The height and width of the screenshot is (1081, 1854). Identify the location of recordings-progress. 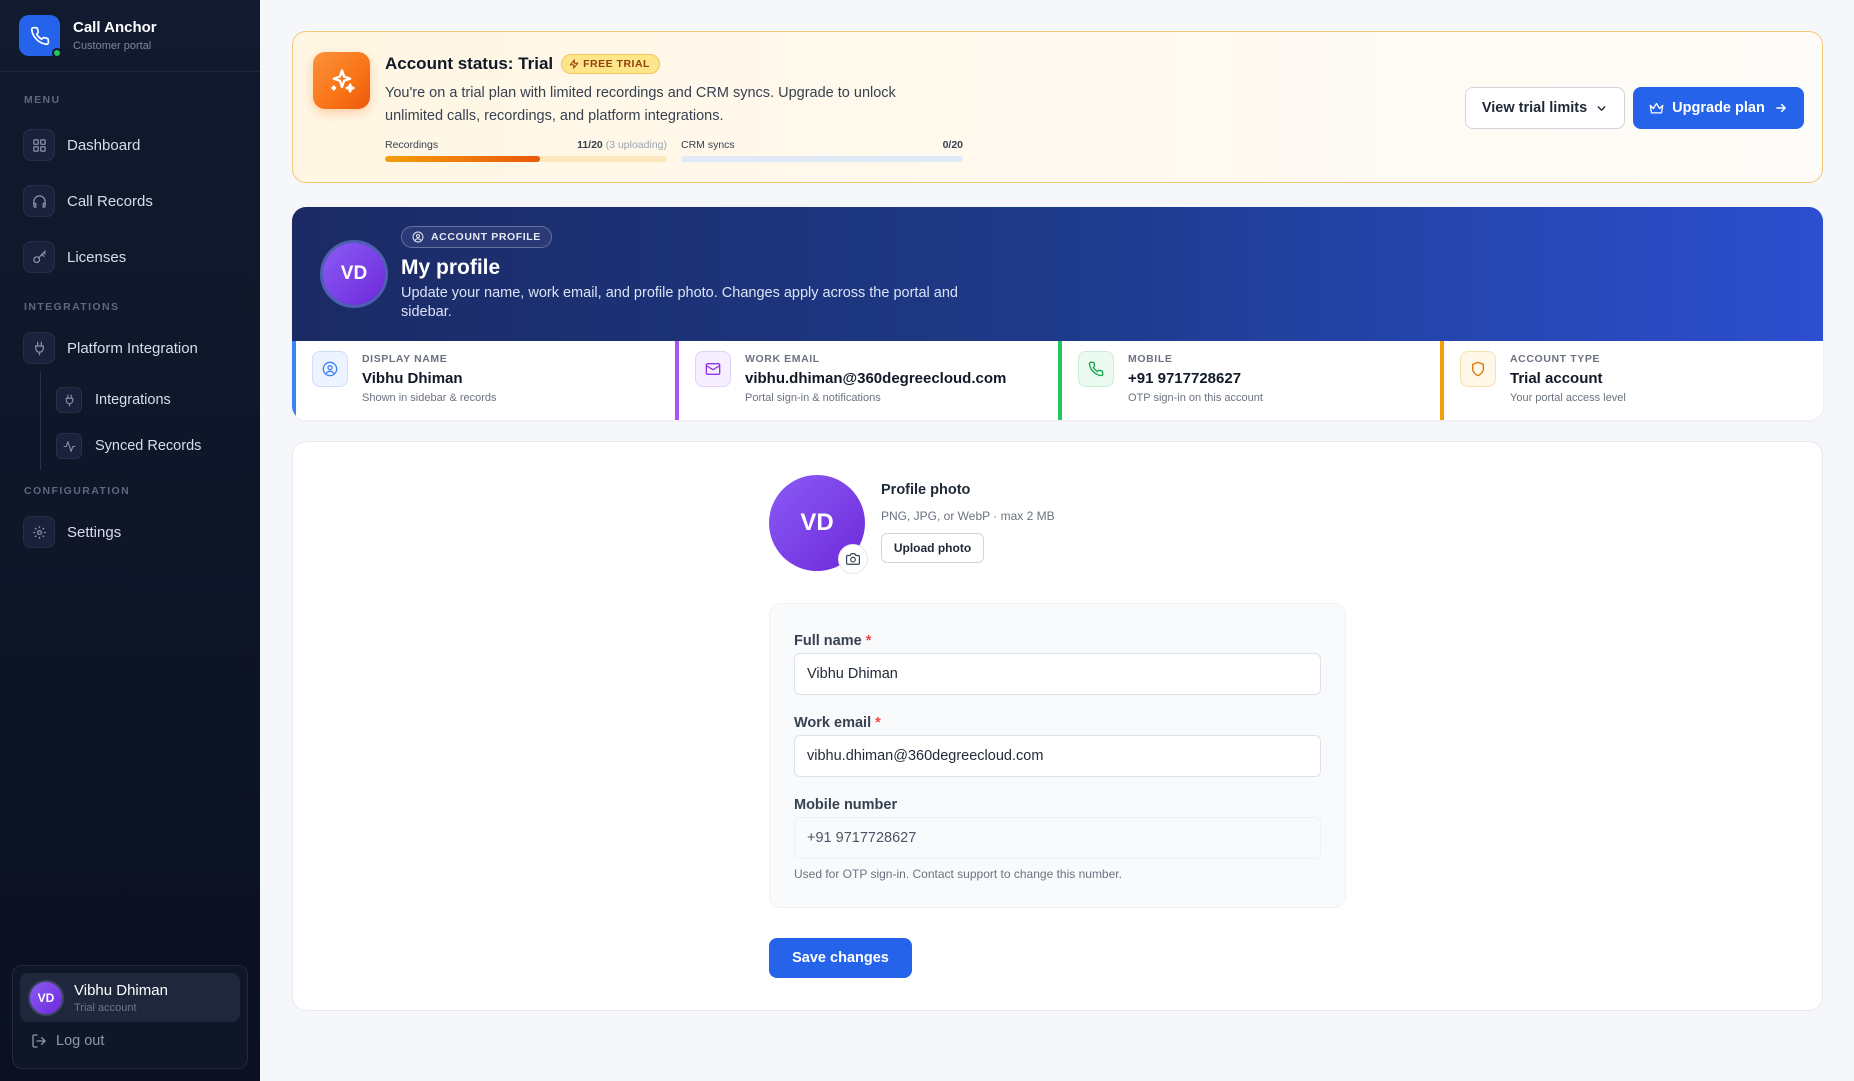
(463, 159).